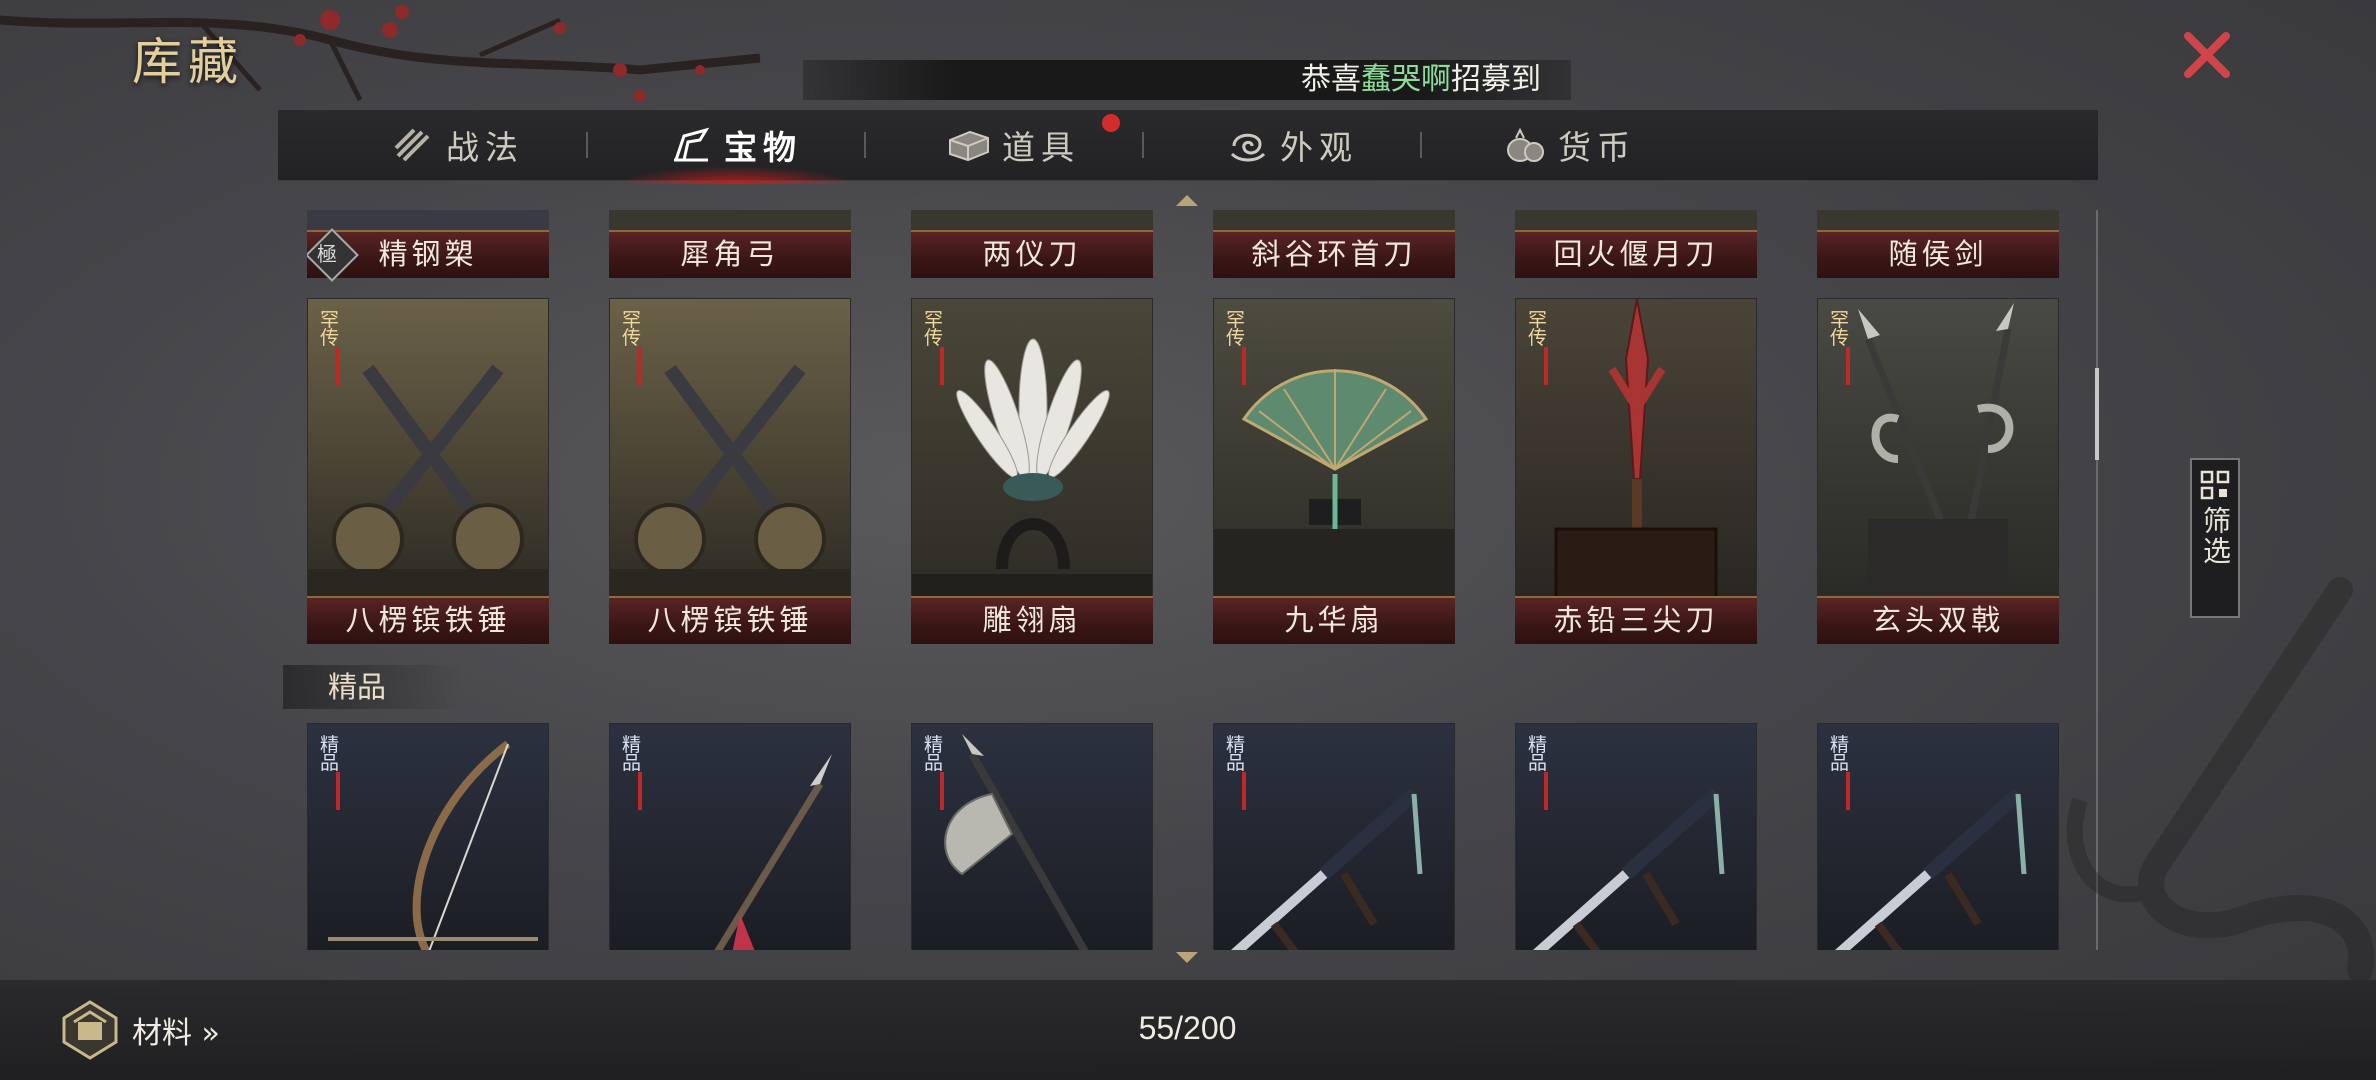 This screenshot has height=1080, width=2376. Describe the element at coordinates (1032, 254) in the screenshot. I see `treasure-name: 两仪刀` at that location.